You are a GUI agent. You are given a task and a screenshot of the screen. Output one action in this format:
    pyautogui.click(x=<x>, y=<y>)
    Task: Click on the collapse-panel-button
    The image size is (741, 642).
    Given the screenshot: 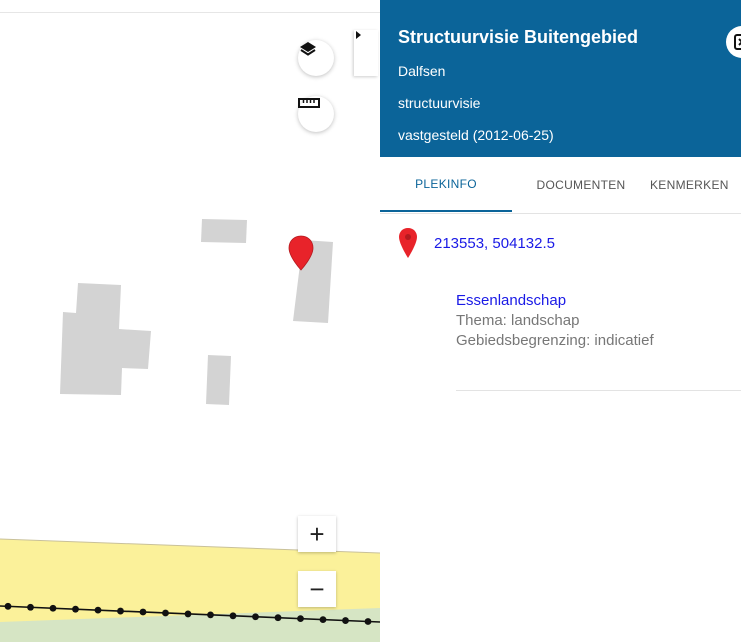 What is the action you would take?
    pyautogui.click(x=366, y=53)
    